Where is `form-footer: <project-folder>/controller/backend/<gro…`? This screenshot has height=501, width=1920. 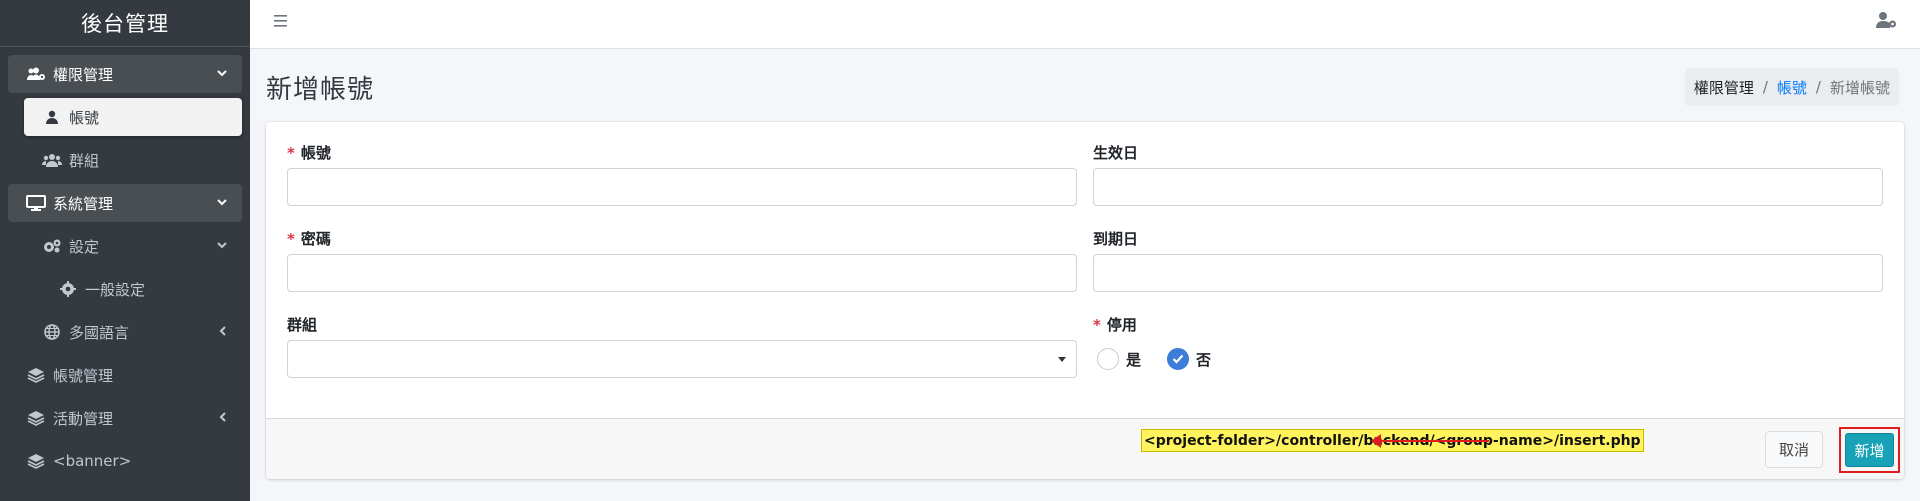 form-footer: <project-folder>/controller/backend/<gro… is located at coordinates (1085, 448).